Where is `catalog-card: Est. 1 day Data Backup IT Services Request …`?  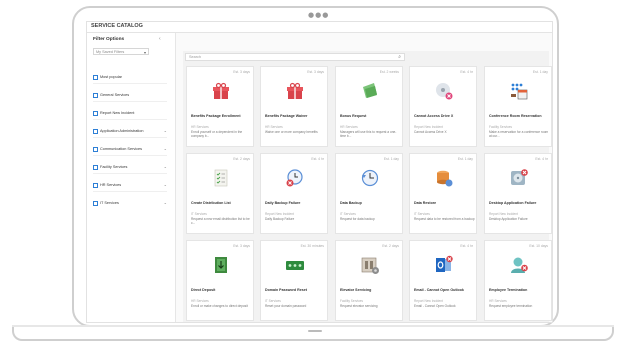
catalog-card: Est. 1 day Data Backup IT Services Request … is located at coordinates (369, 193).